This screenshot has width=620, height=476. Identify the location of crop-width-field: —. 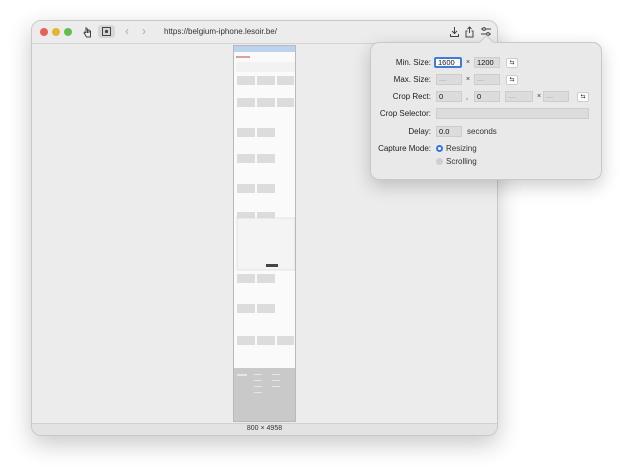
(519, 96).